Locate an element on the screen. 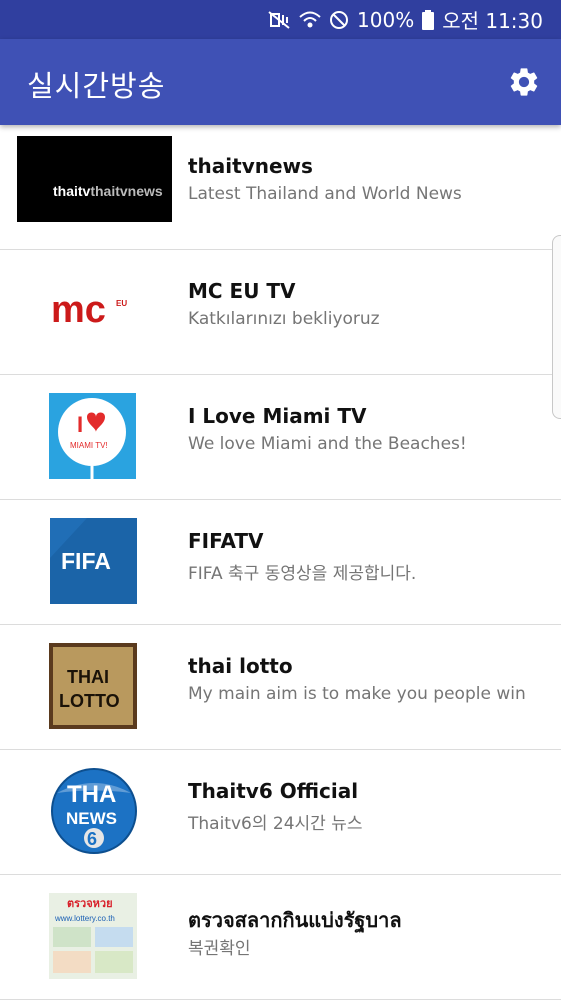  channel-logo: ตรวจหวย www.lottery.co.th is located at coordinates (94, 936).